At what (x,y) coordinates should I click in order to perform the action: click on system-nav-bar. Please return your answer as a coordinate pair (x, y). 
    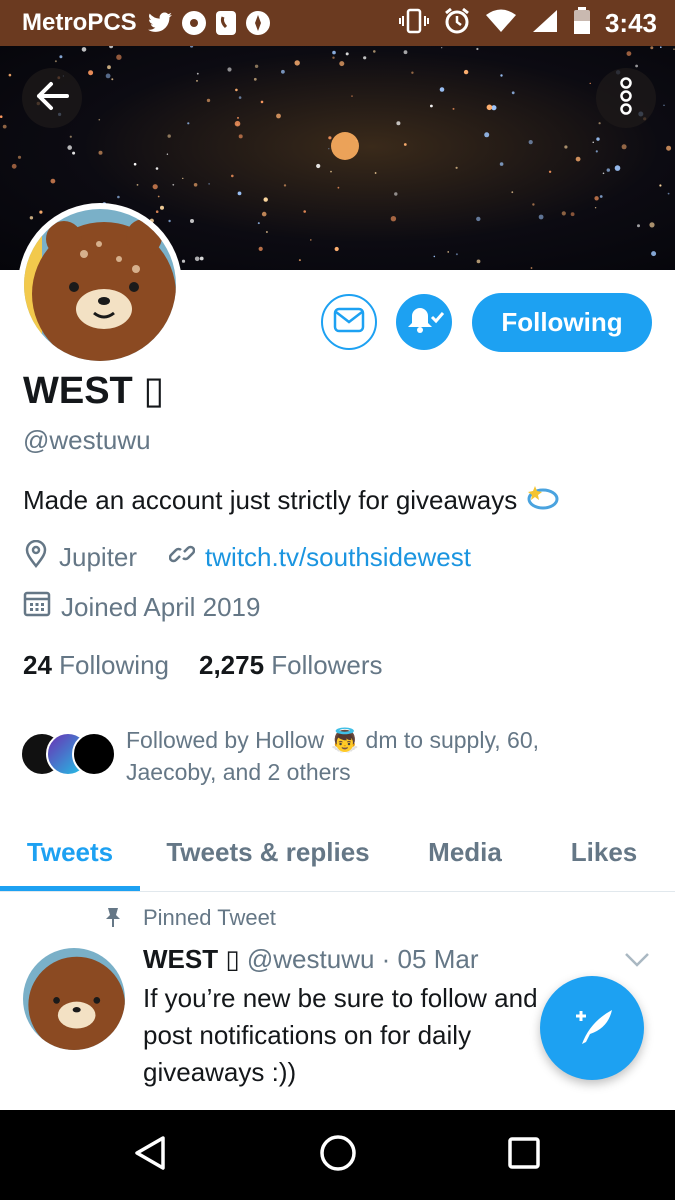
    Looking at the image, I should click on (337, 1155).